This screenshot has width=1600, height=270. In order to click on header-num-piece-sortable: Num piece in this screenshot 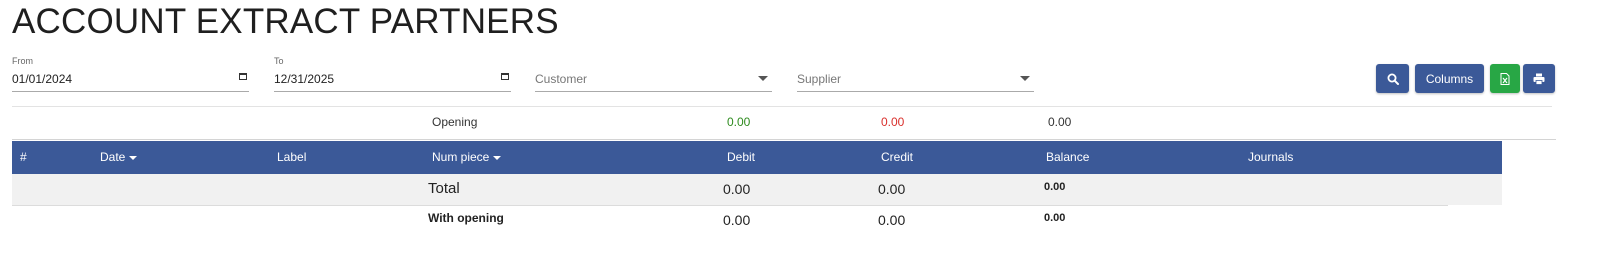, I will do `click(467, 157)`.